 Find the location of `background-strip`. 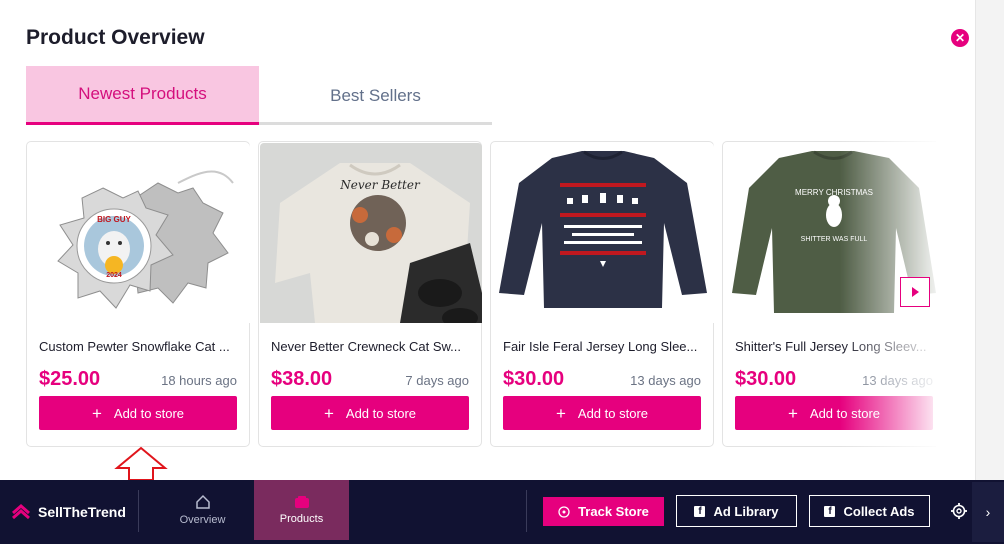

background-strip is located at coordinates (989, 240).